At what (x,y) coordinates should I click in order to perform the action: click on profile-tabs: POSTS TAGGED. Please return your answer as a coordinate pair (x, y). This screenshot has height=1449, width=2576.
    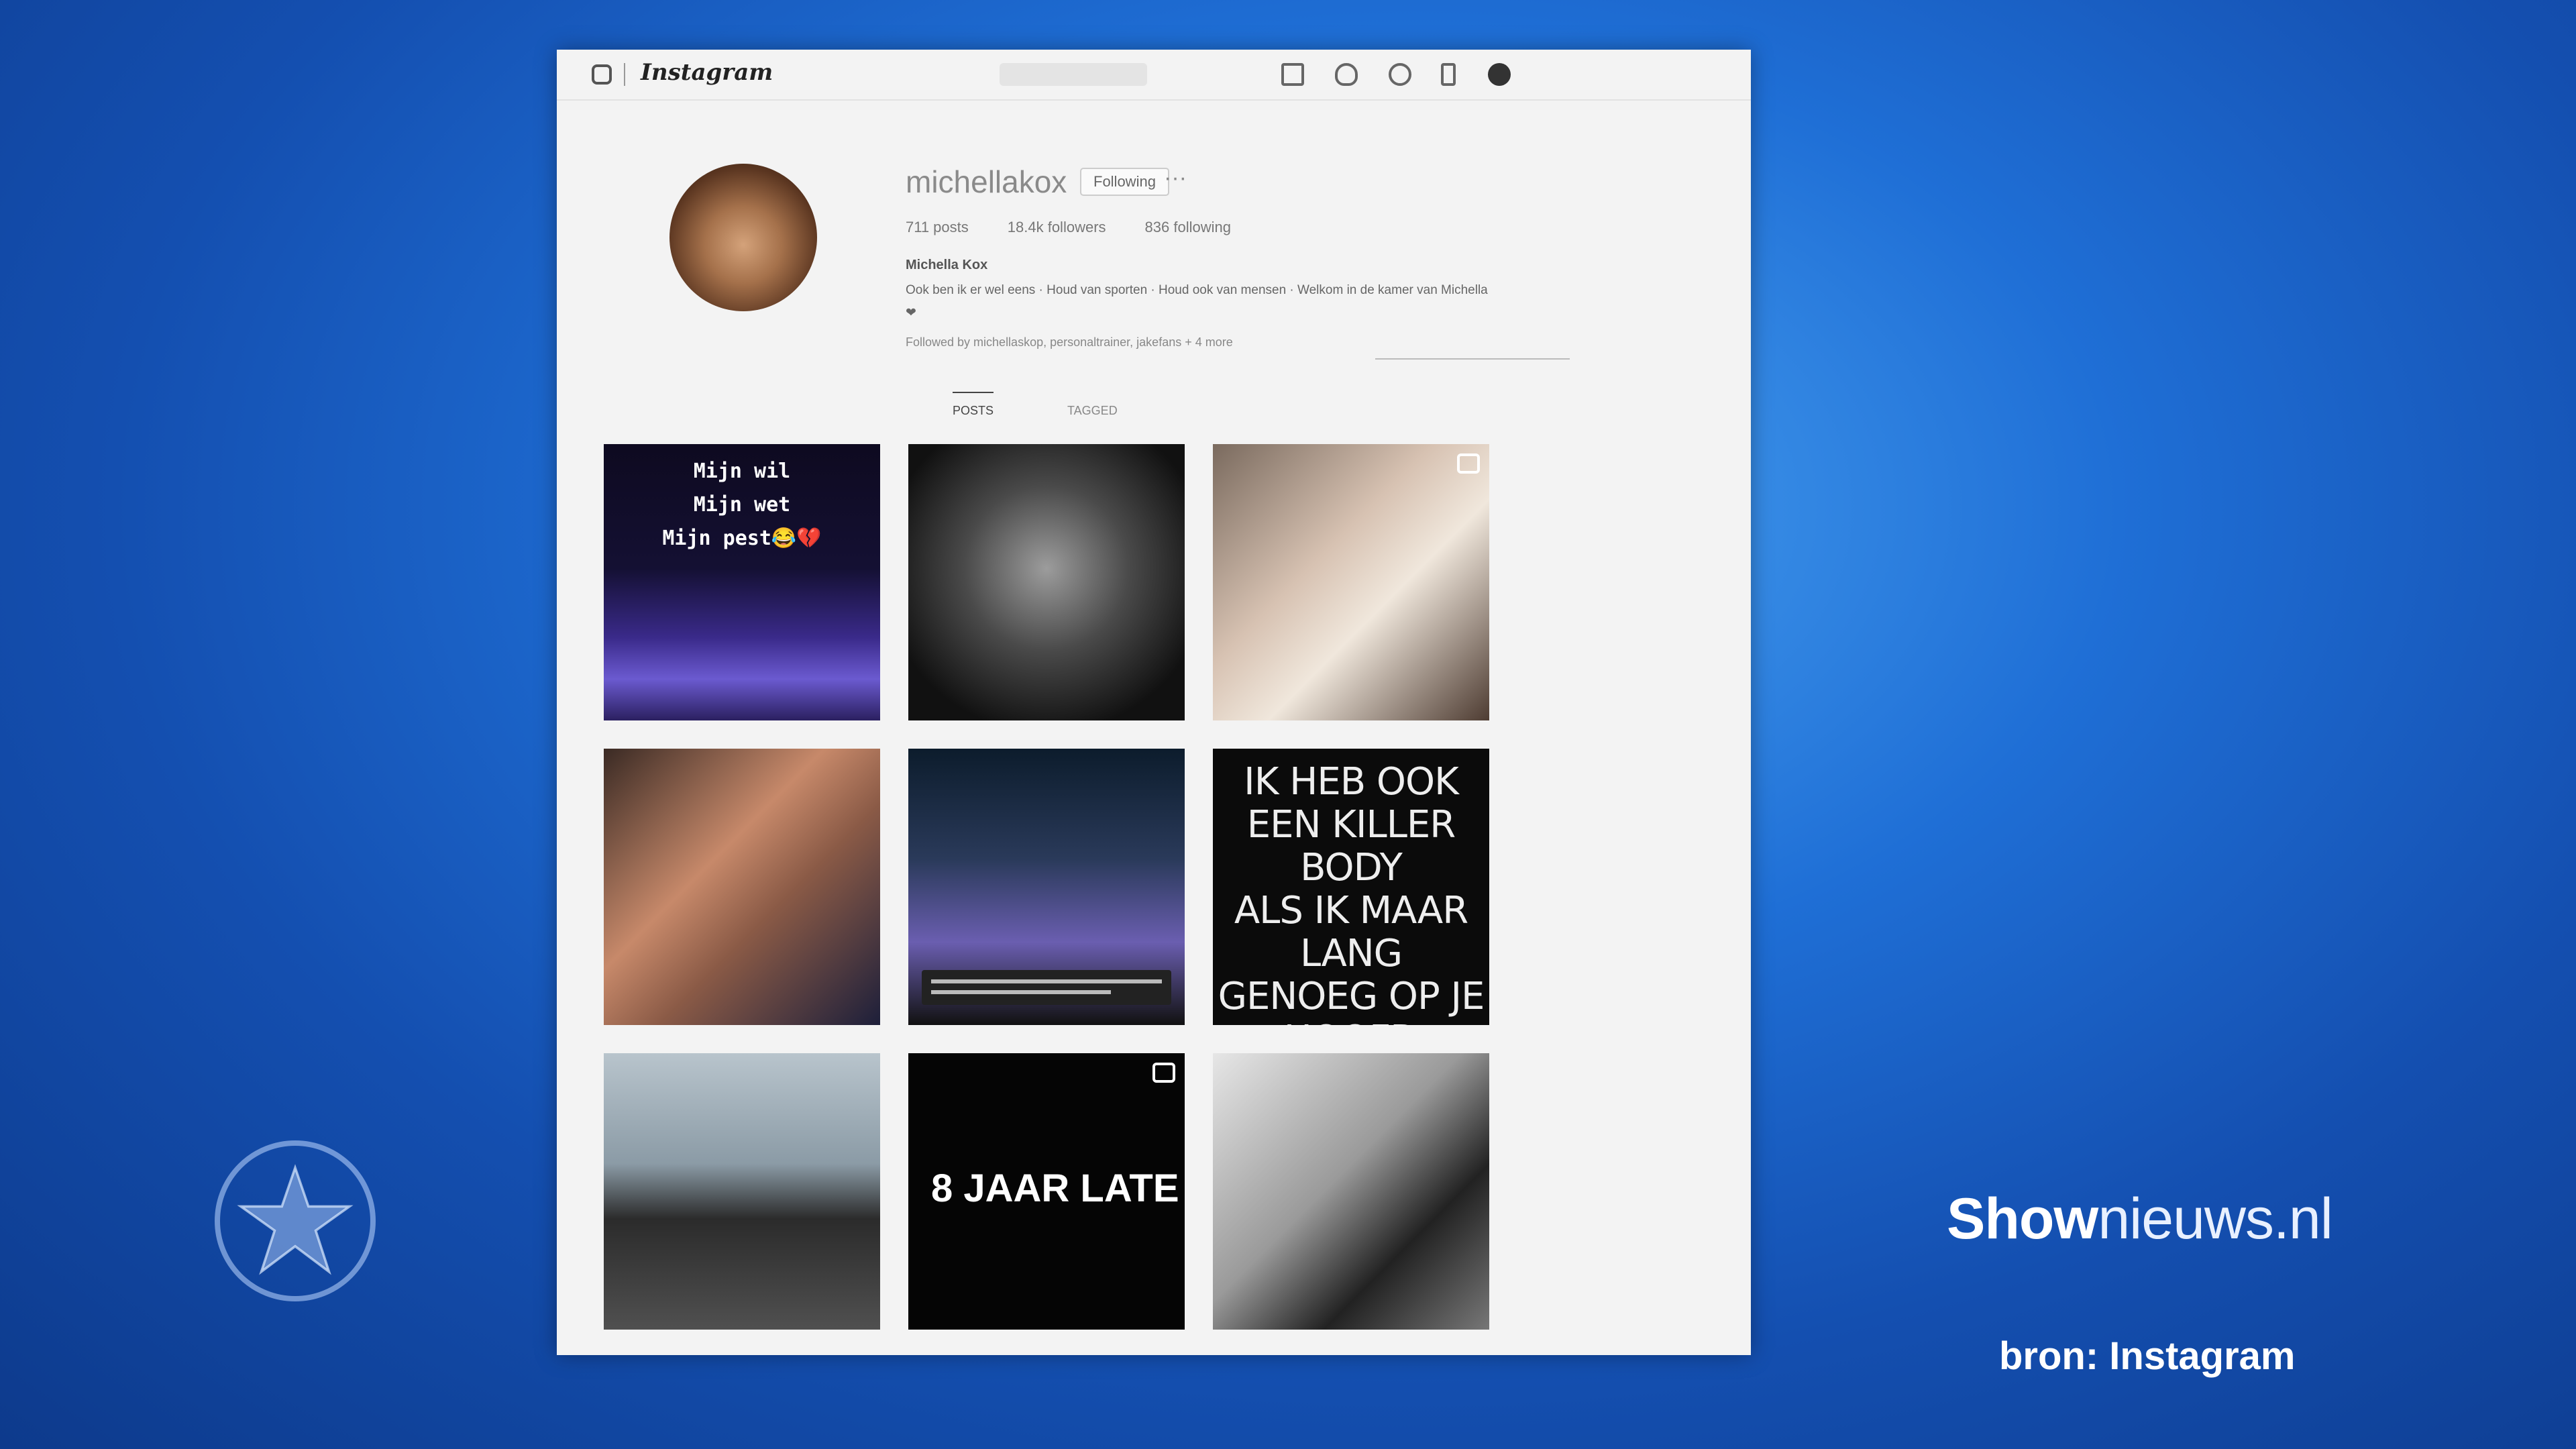
    Looking at the image, I should click on (1035, 405).